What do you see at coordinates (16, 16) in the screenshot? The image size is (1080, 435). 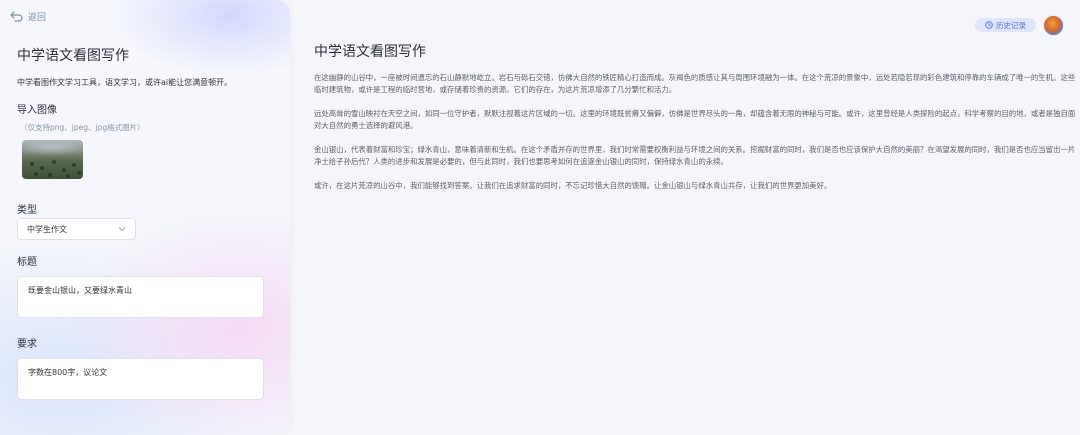 I see `back-arrow-icon` at bounding box center [16, 16].